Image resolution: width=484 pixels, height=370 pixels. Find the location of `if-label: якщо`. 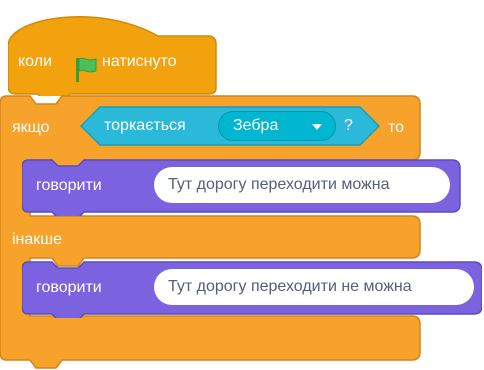

if-label: якщо is located at coordinates (31, 127).